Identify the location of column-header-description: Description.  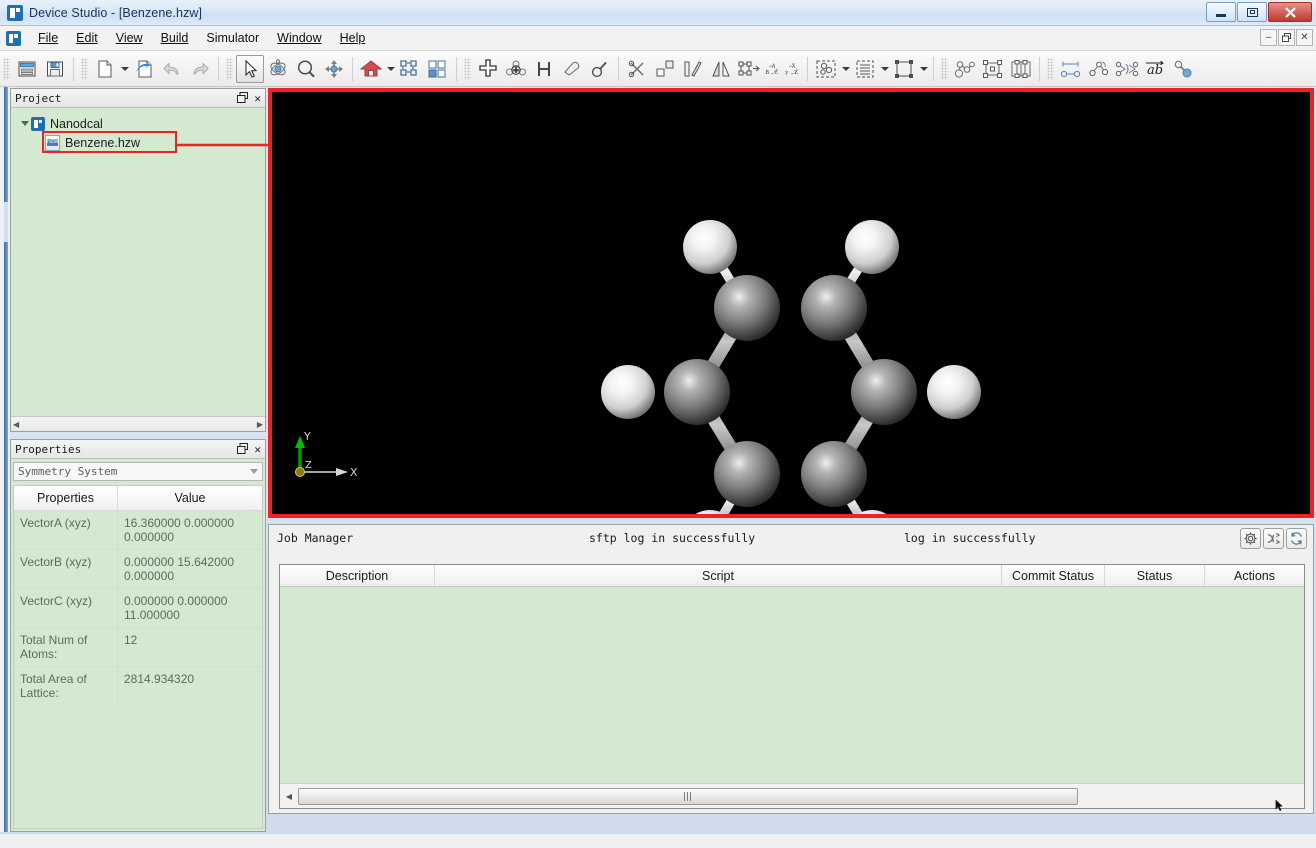
(357, 575).